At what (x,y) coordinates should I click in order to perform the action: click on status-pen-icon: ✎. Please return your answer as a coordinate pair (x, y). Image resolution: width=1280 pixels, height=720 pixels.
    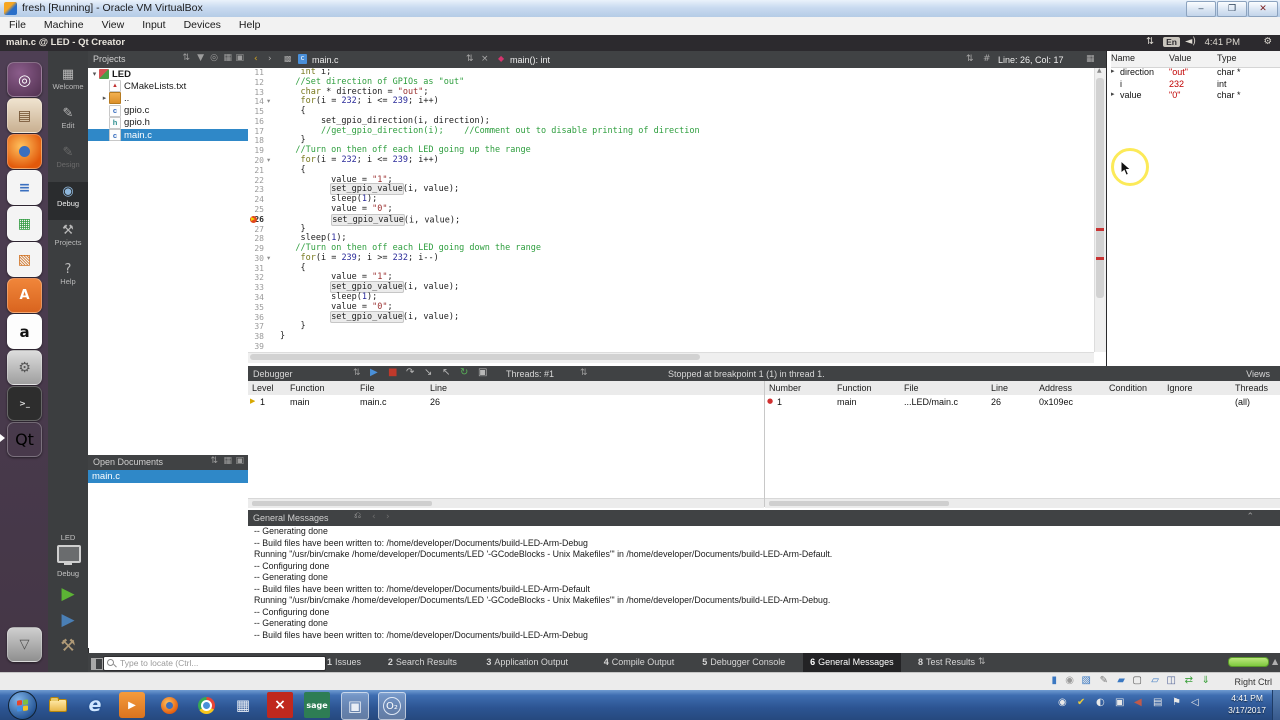
    Looking at the image, I should click on (1104, 681).